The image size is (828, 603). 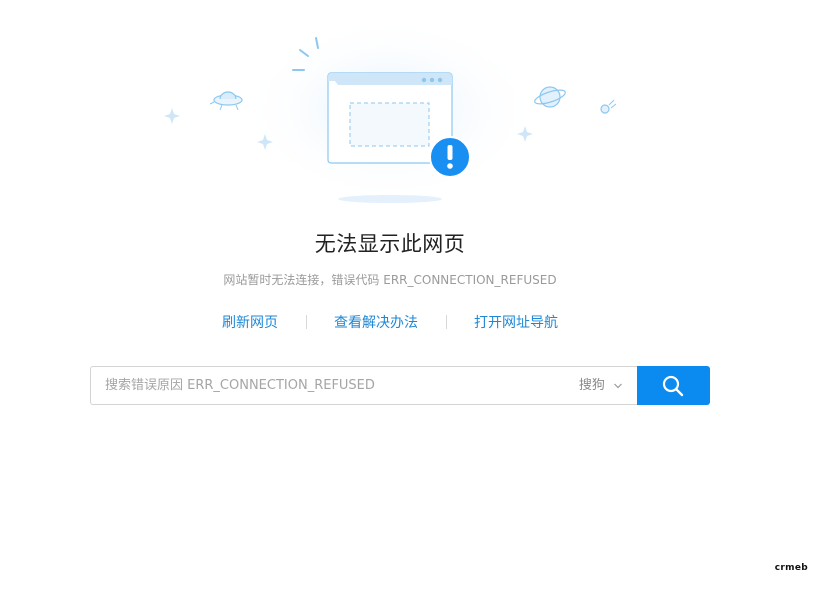 What do you see at coordinates (618, 385) in the screenshot?
I see `chevron-down-icon` at bounding box center [618, 385].